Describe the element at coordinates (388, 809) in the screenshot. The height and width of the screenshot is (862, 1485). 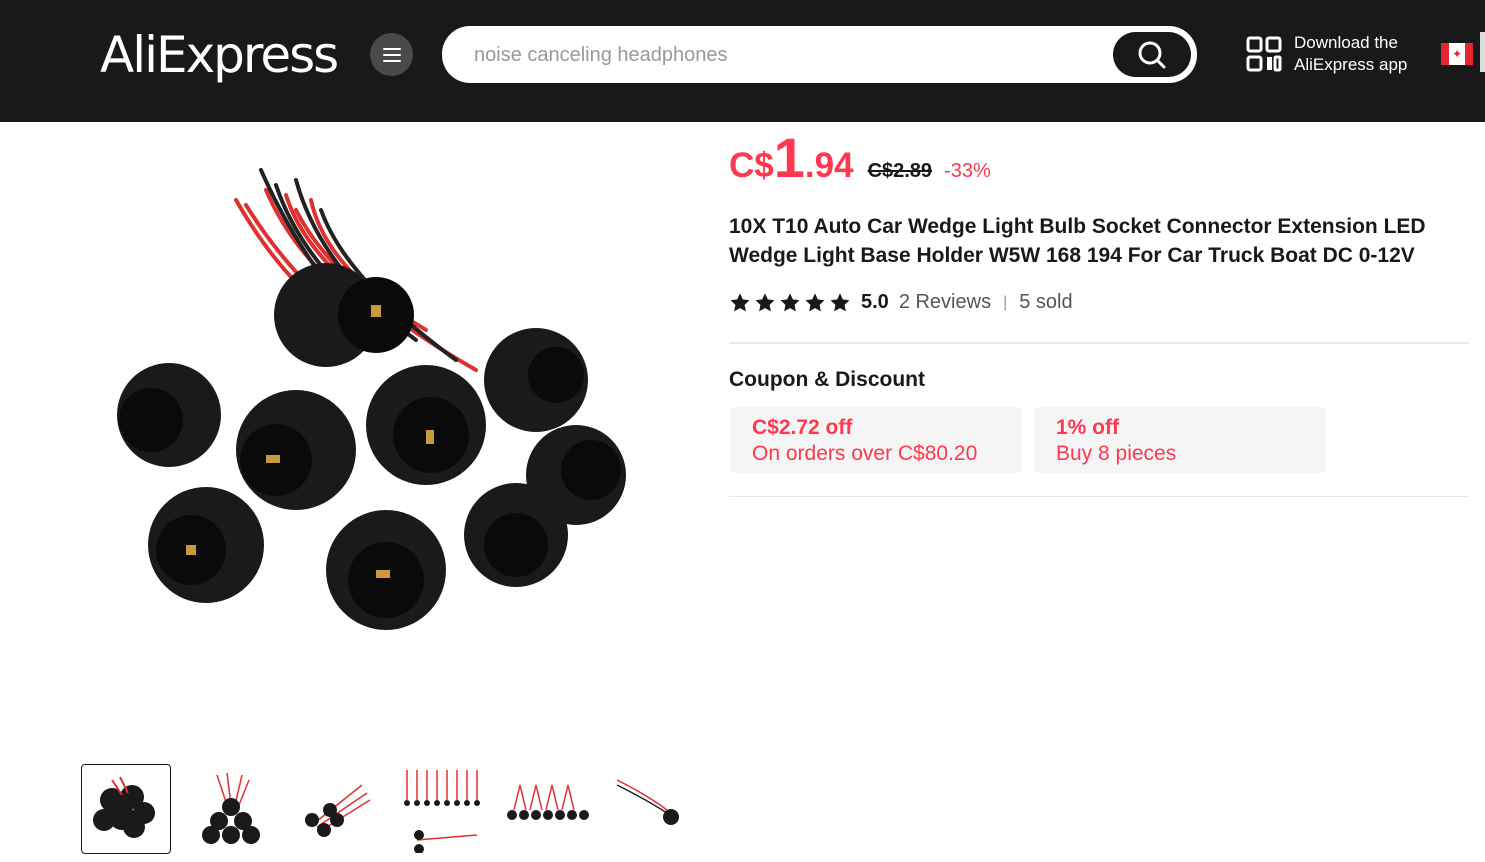
I see `thumbnail-strip` at that location.